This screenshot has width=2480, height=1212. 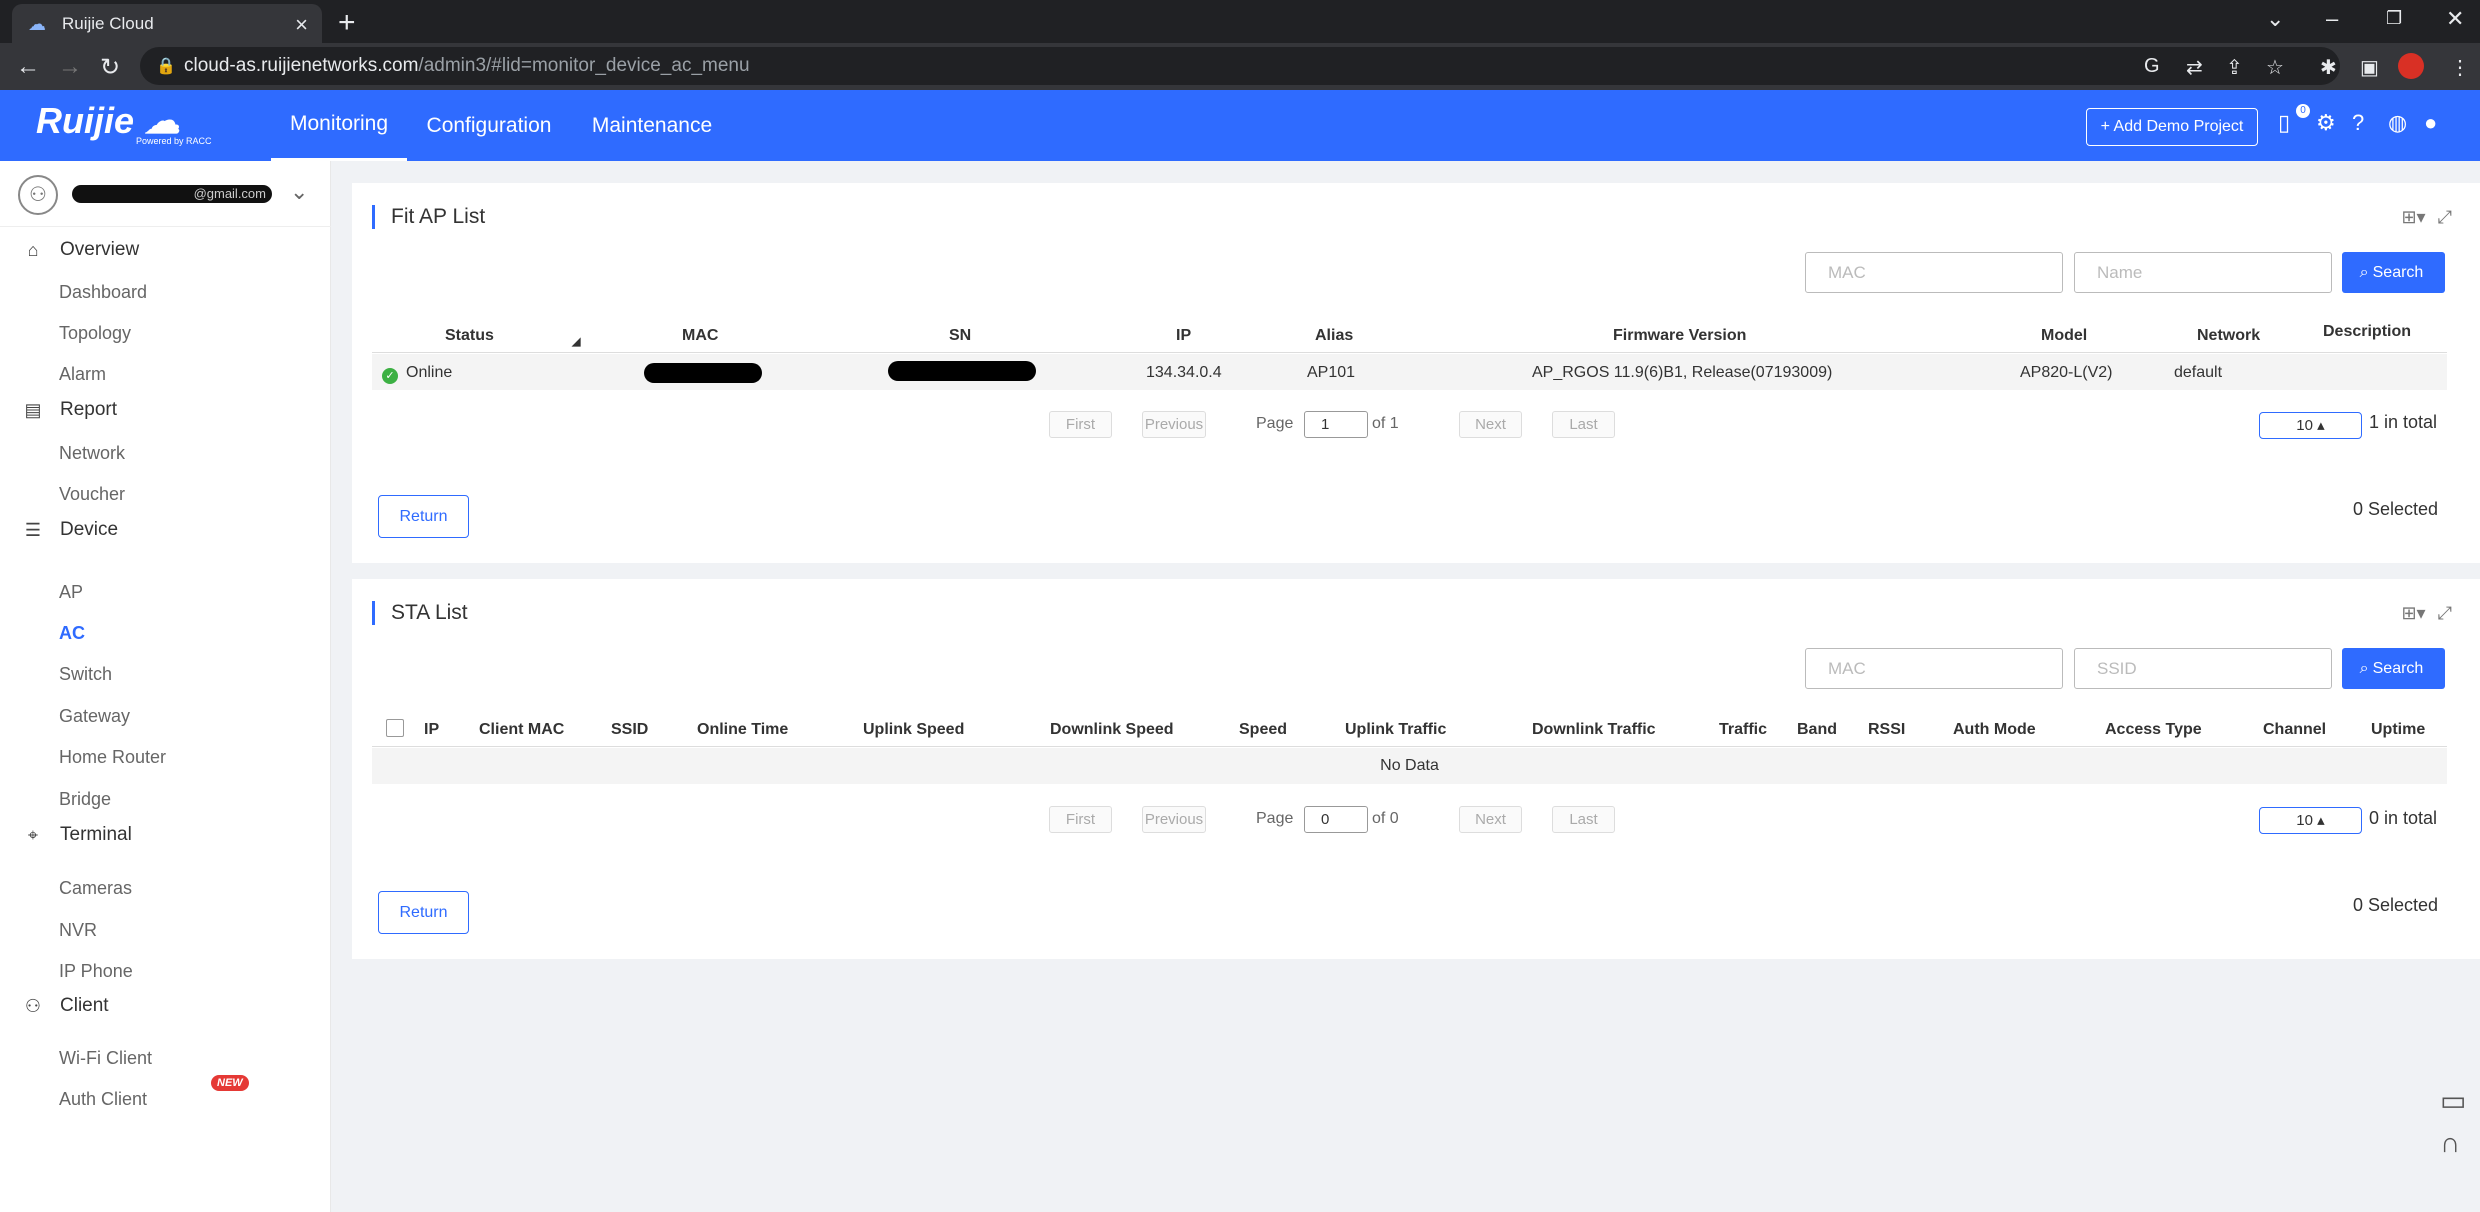 I want to click on close-tab-icon: ×, so click(x=301, y=25).